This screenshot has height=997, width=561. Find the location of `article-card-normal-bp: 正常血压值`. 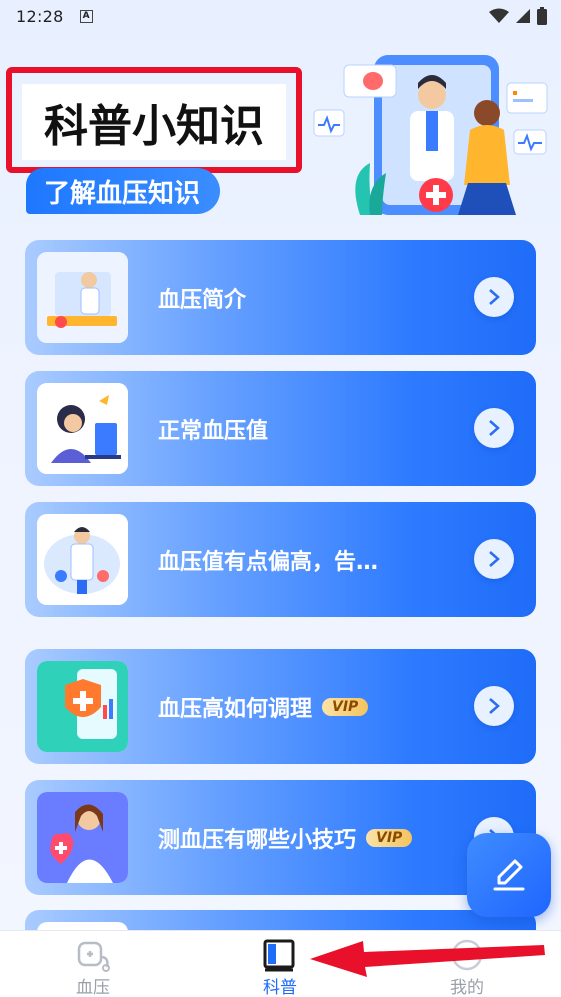

article-card-normal-bp: 正常血压值 is located at coordinates (280, 428).